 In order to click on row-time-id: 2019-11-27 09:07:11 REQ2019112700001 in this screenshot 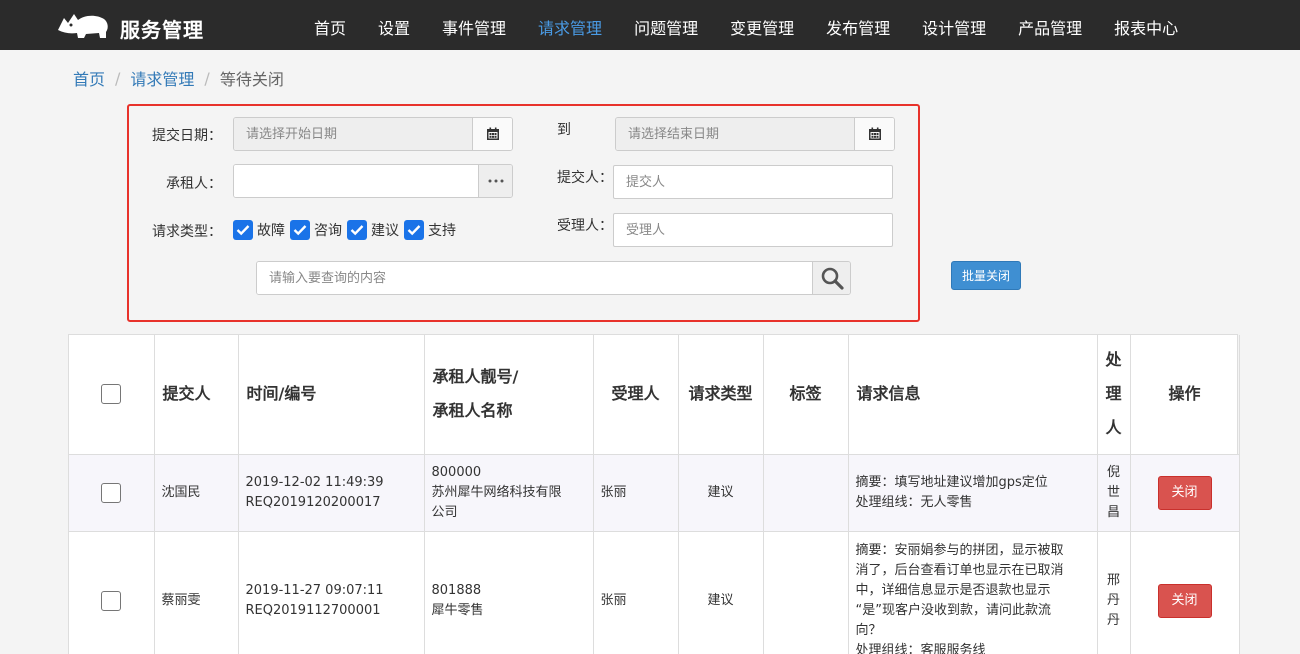, I will do `click(331, 592)`.